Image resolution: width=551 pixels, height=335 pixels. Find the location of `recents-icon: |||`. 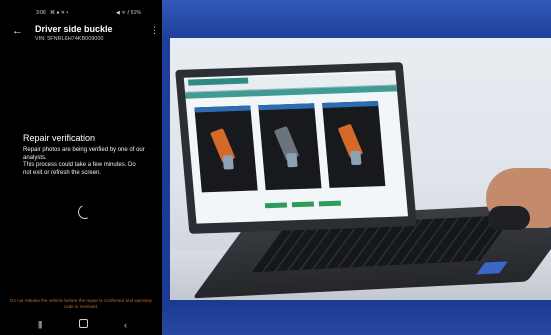

recents-icon: ||| is located at coordinates (40, 325).